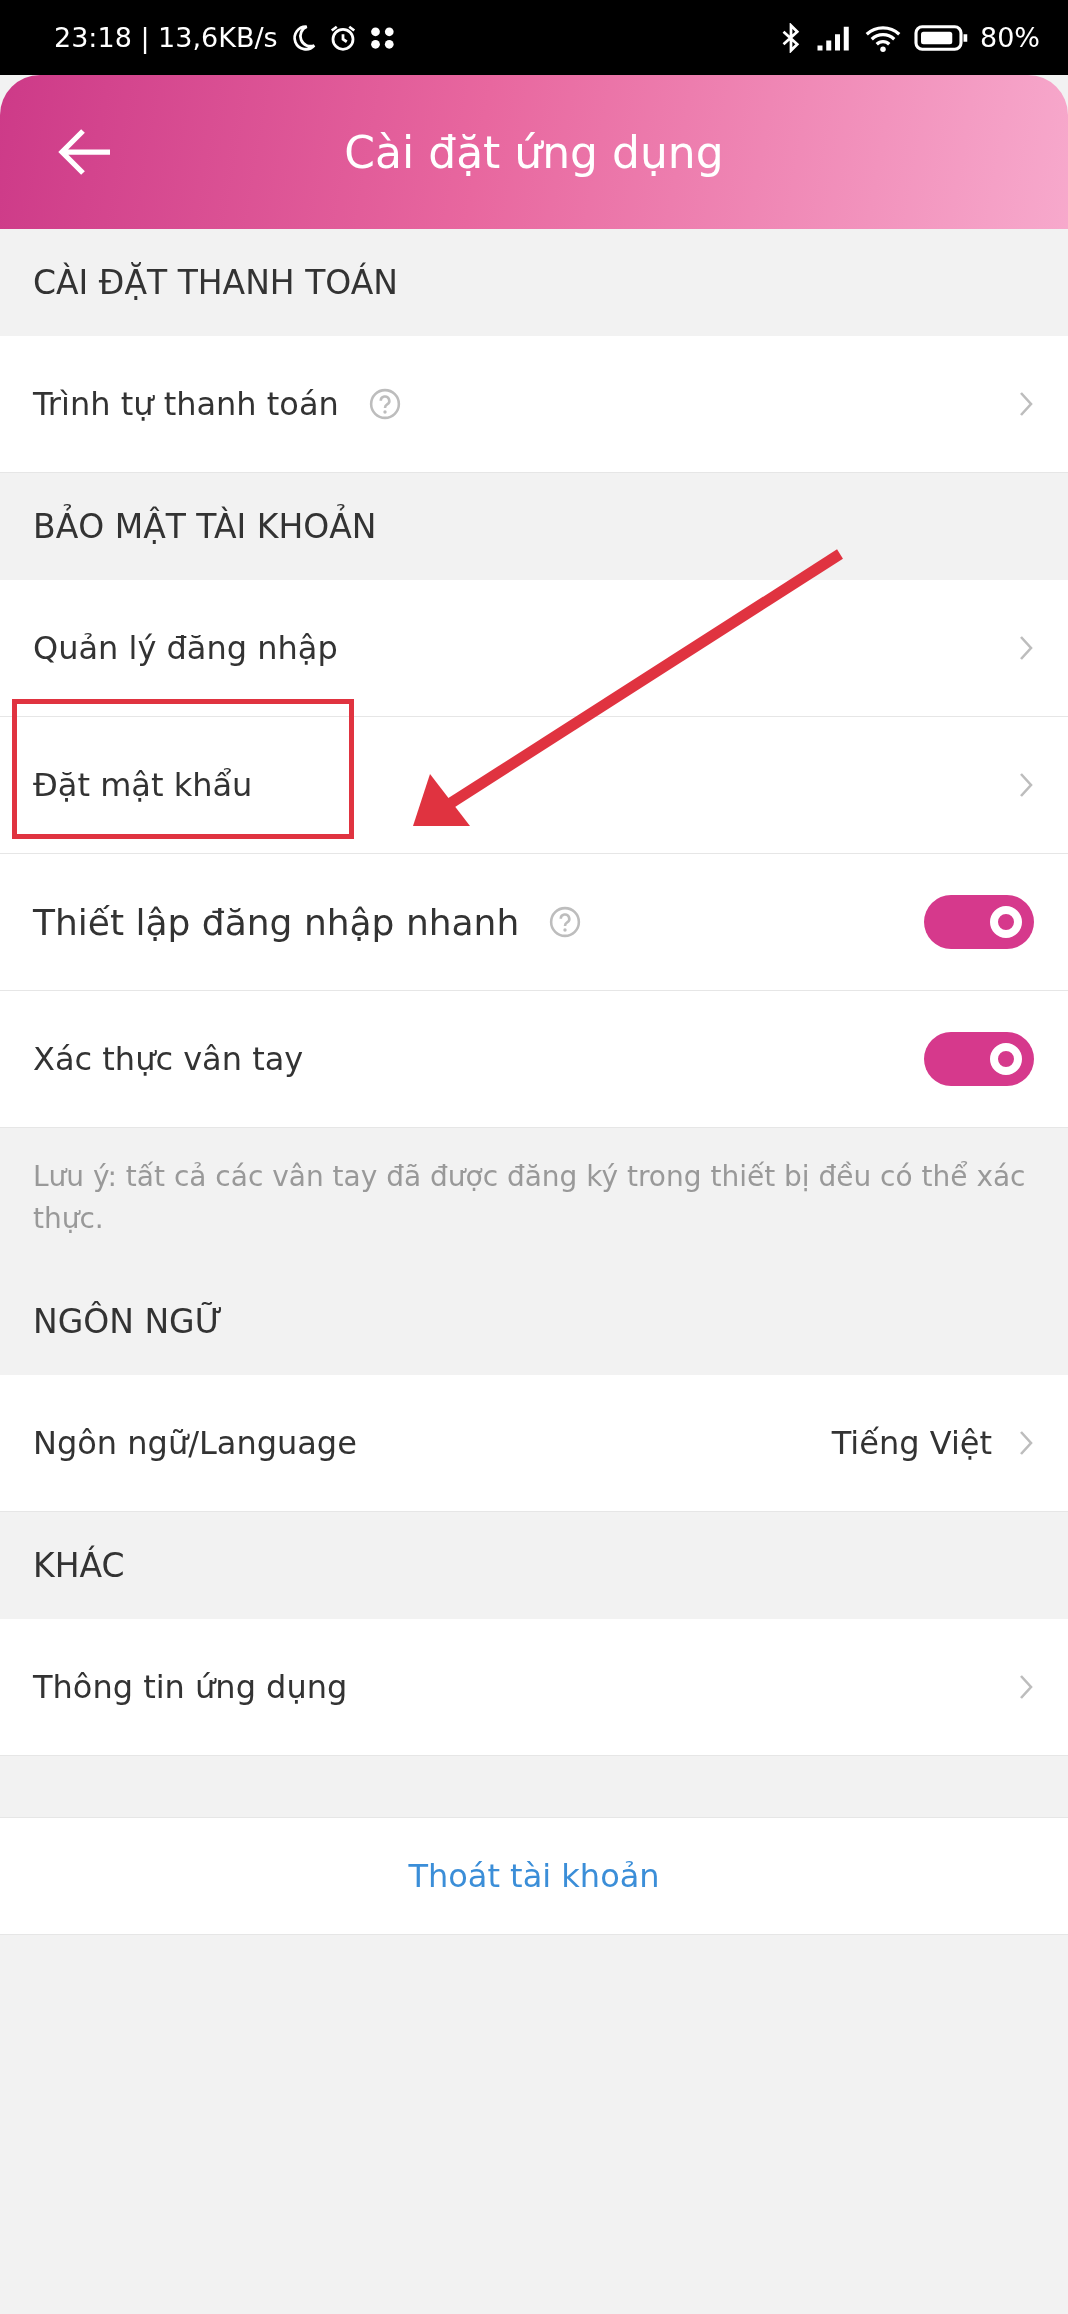  What do you see at coordinates (215, 282) in the screenshot?
I see `section-heading: CÀI ĐẶT THANH TOÁN` at bounding box center [215, 282].